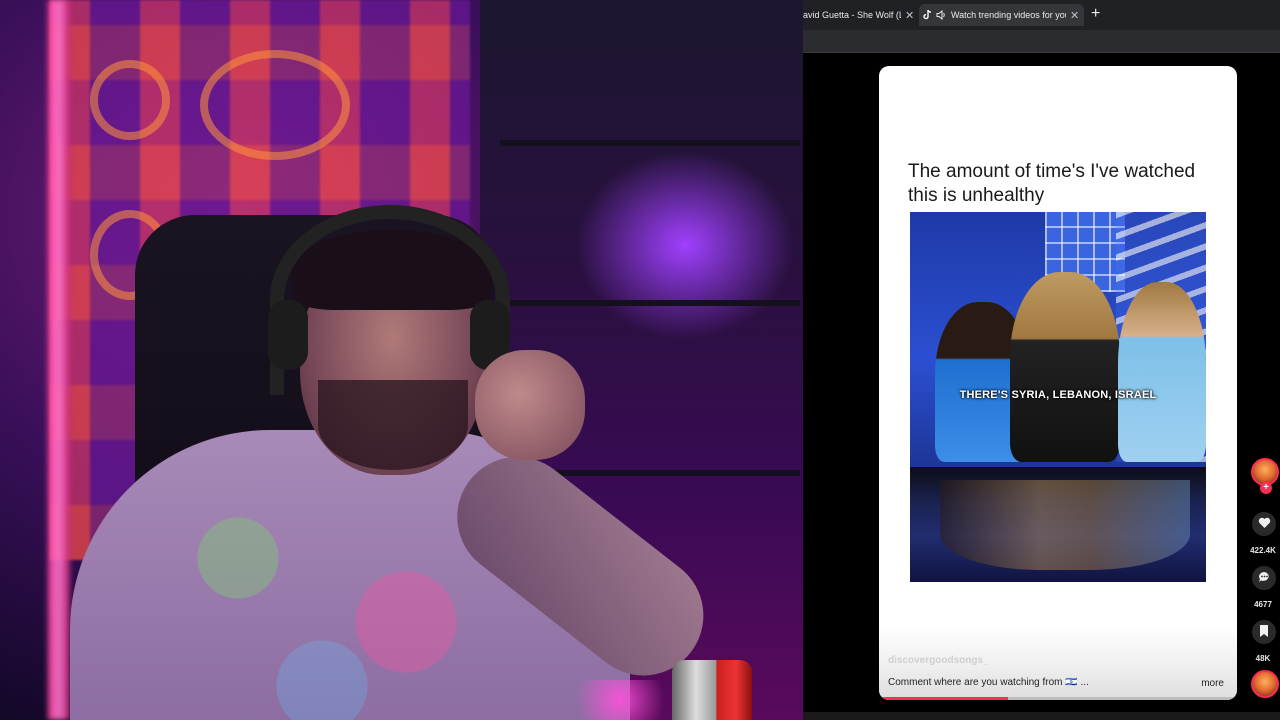  What do you see at coordinates (1065, 367) in the screenshot?
I see `contestant-center` at bounding box center [1065, 367].